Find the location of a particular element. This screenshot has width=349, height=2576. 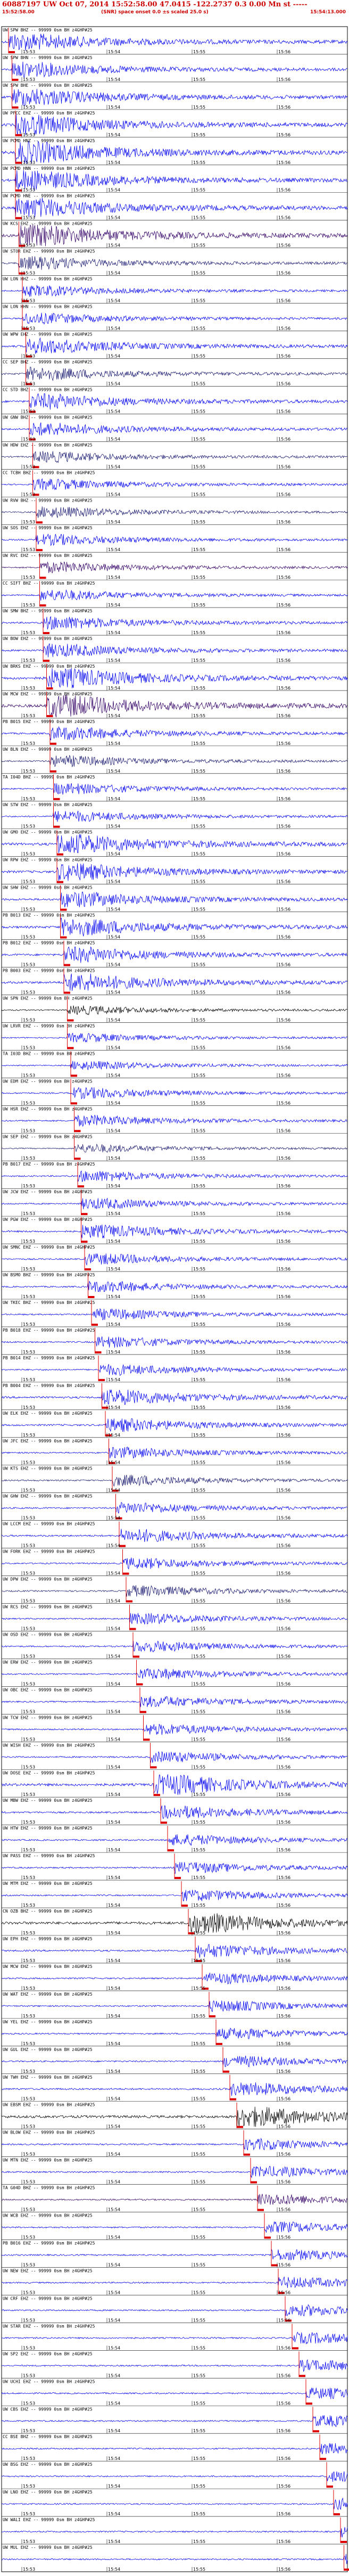

trace-label: PB B003 EHZ -- 99999 0sm BH z4GHP#25 is located at coordinates (49, 971).